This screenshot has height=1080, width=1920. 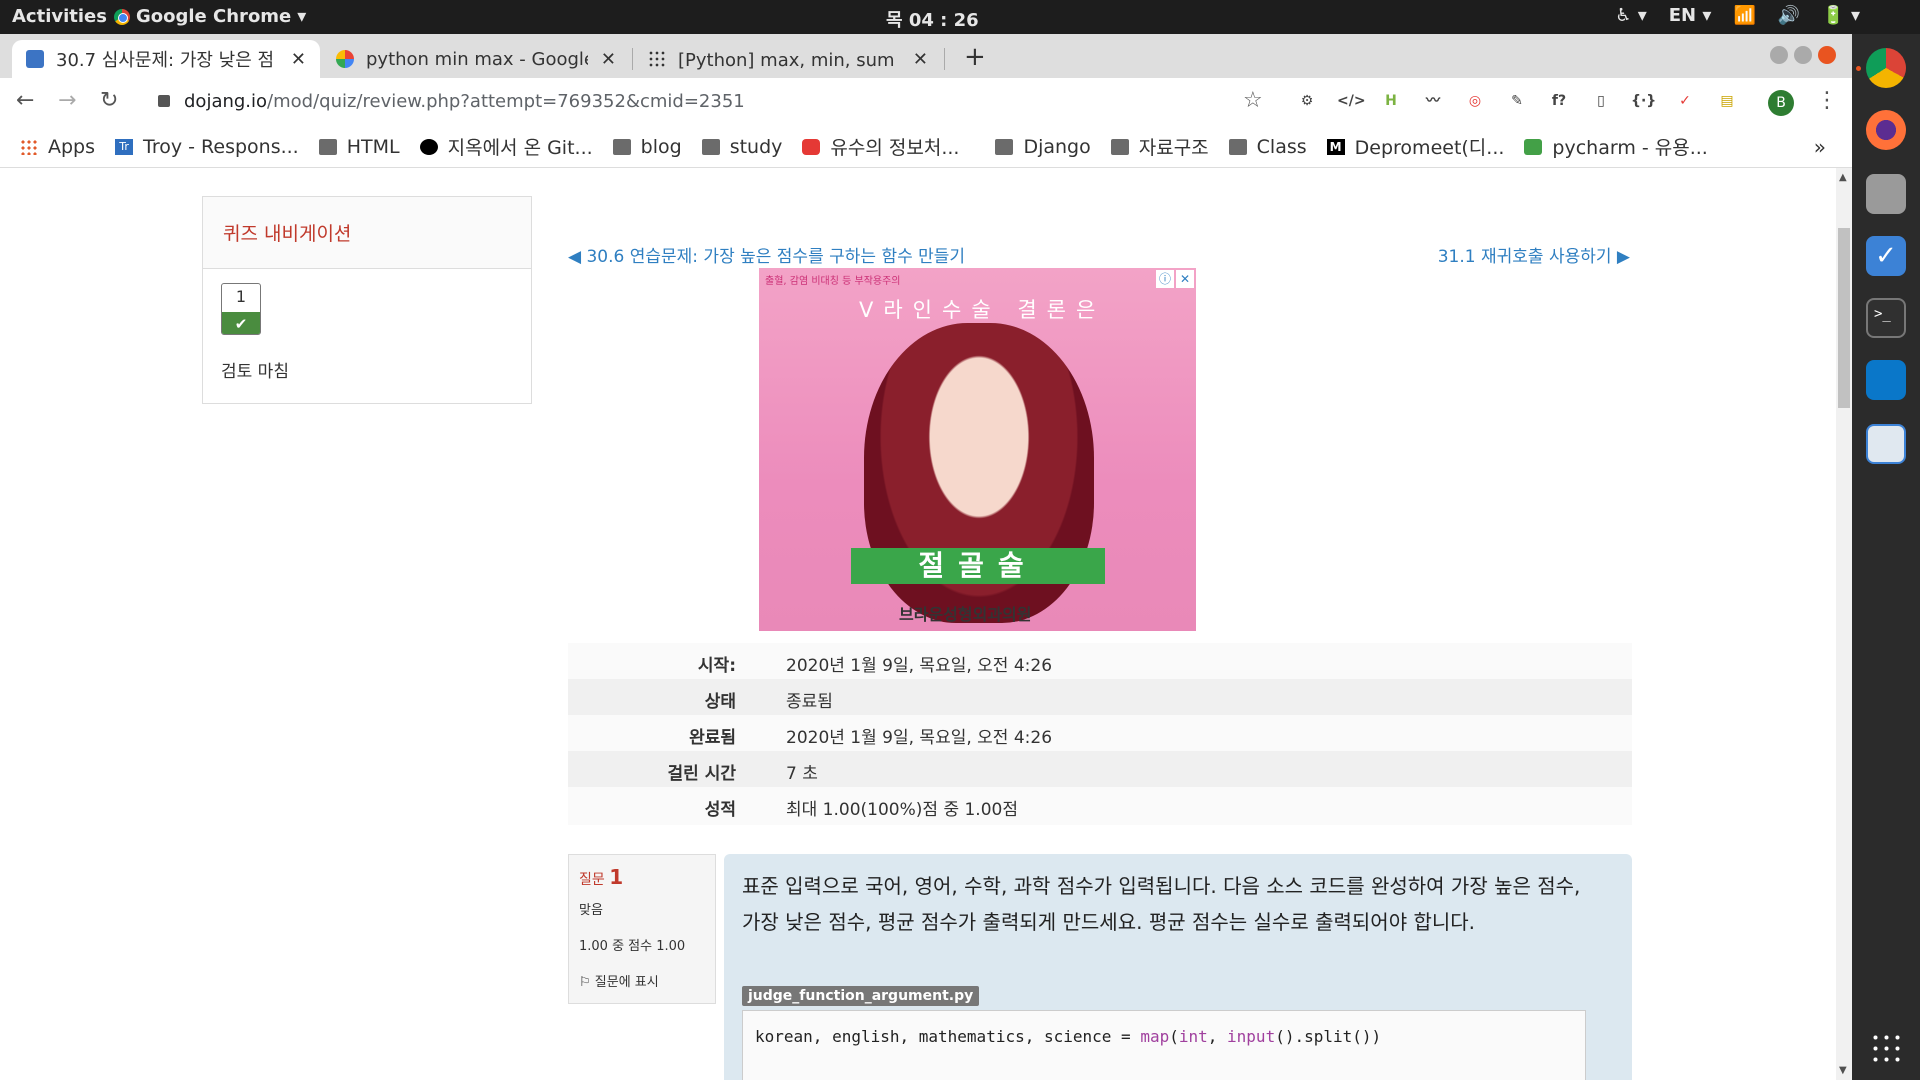 I want to click on tab-title: 30.7 심사문제: 가장 낮은 점, so click(x=165, y=60).